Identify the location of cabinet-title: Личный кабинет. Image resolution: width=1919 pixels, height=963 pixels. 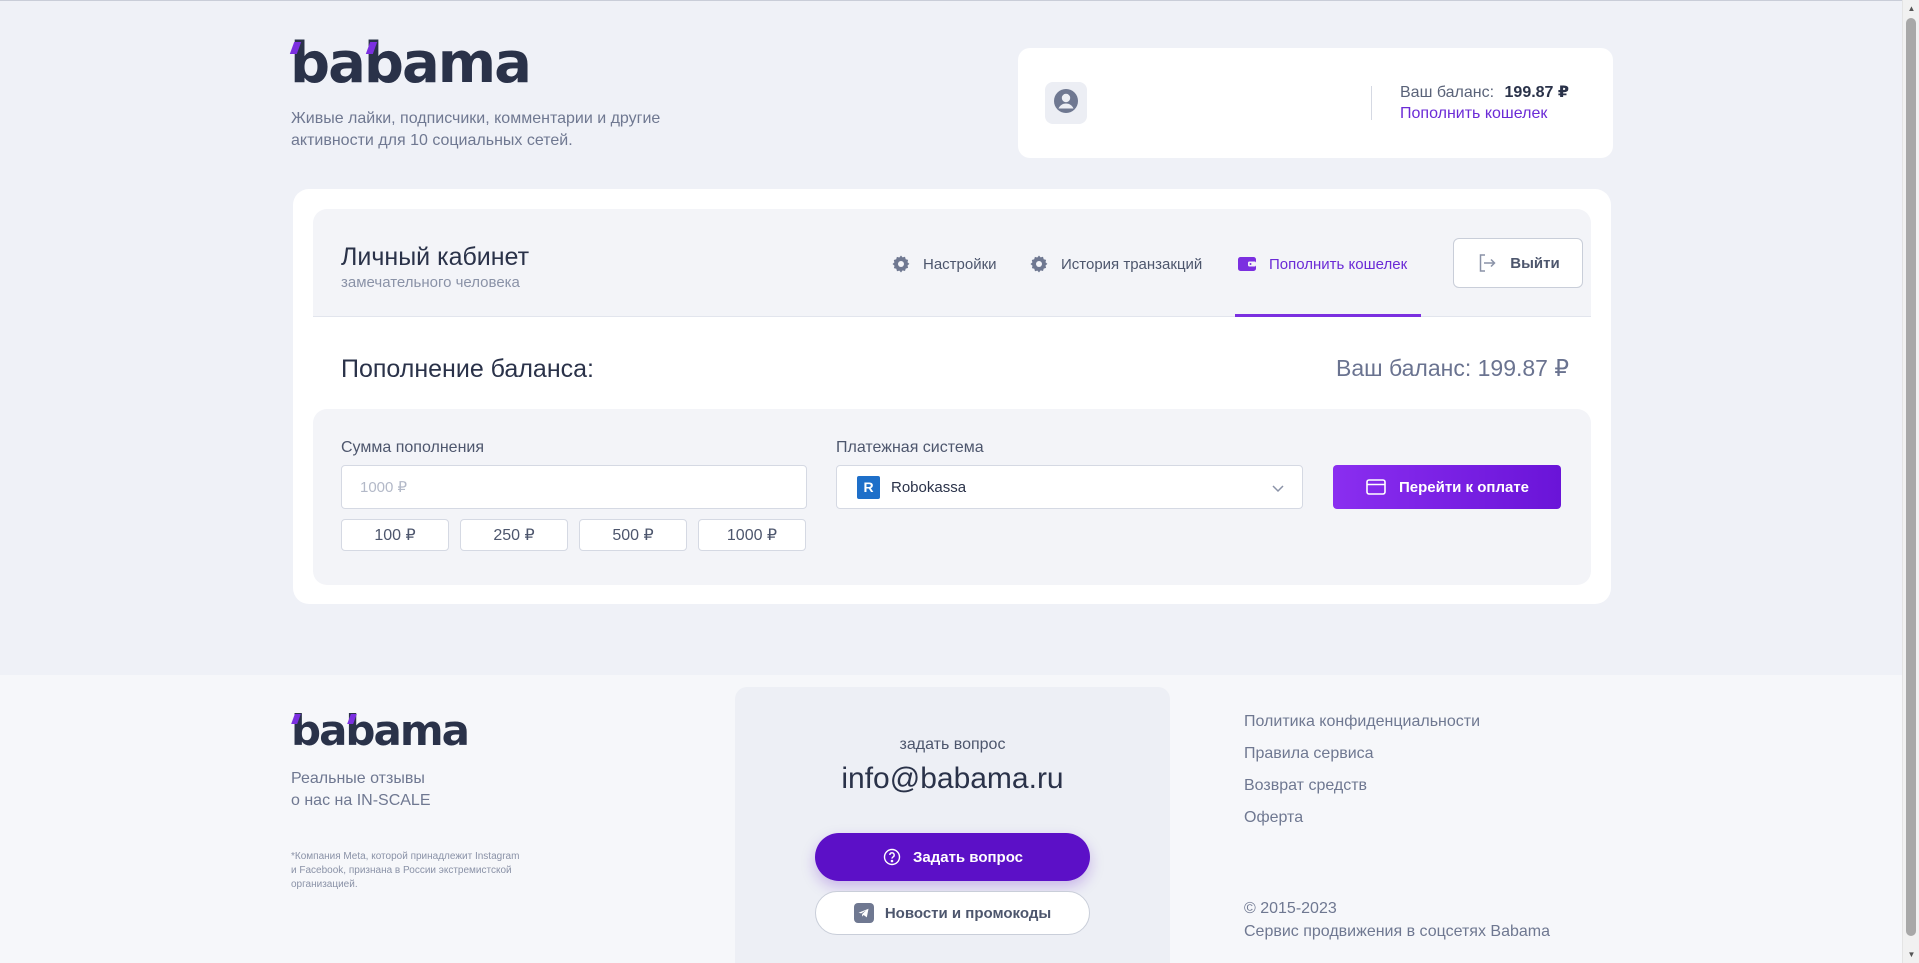
(435, 257).